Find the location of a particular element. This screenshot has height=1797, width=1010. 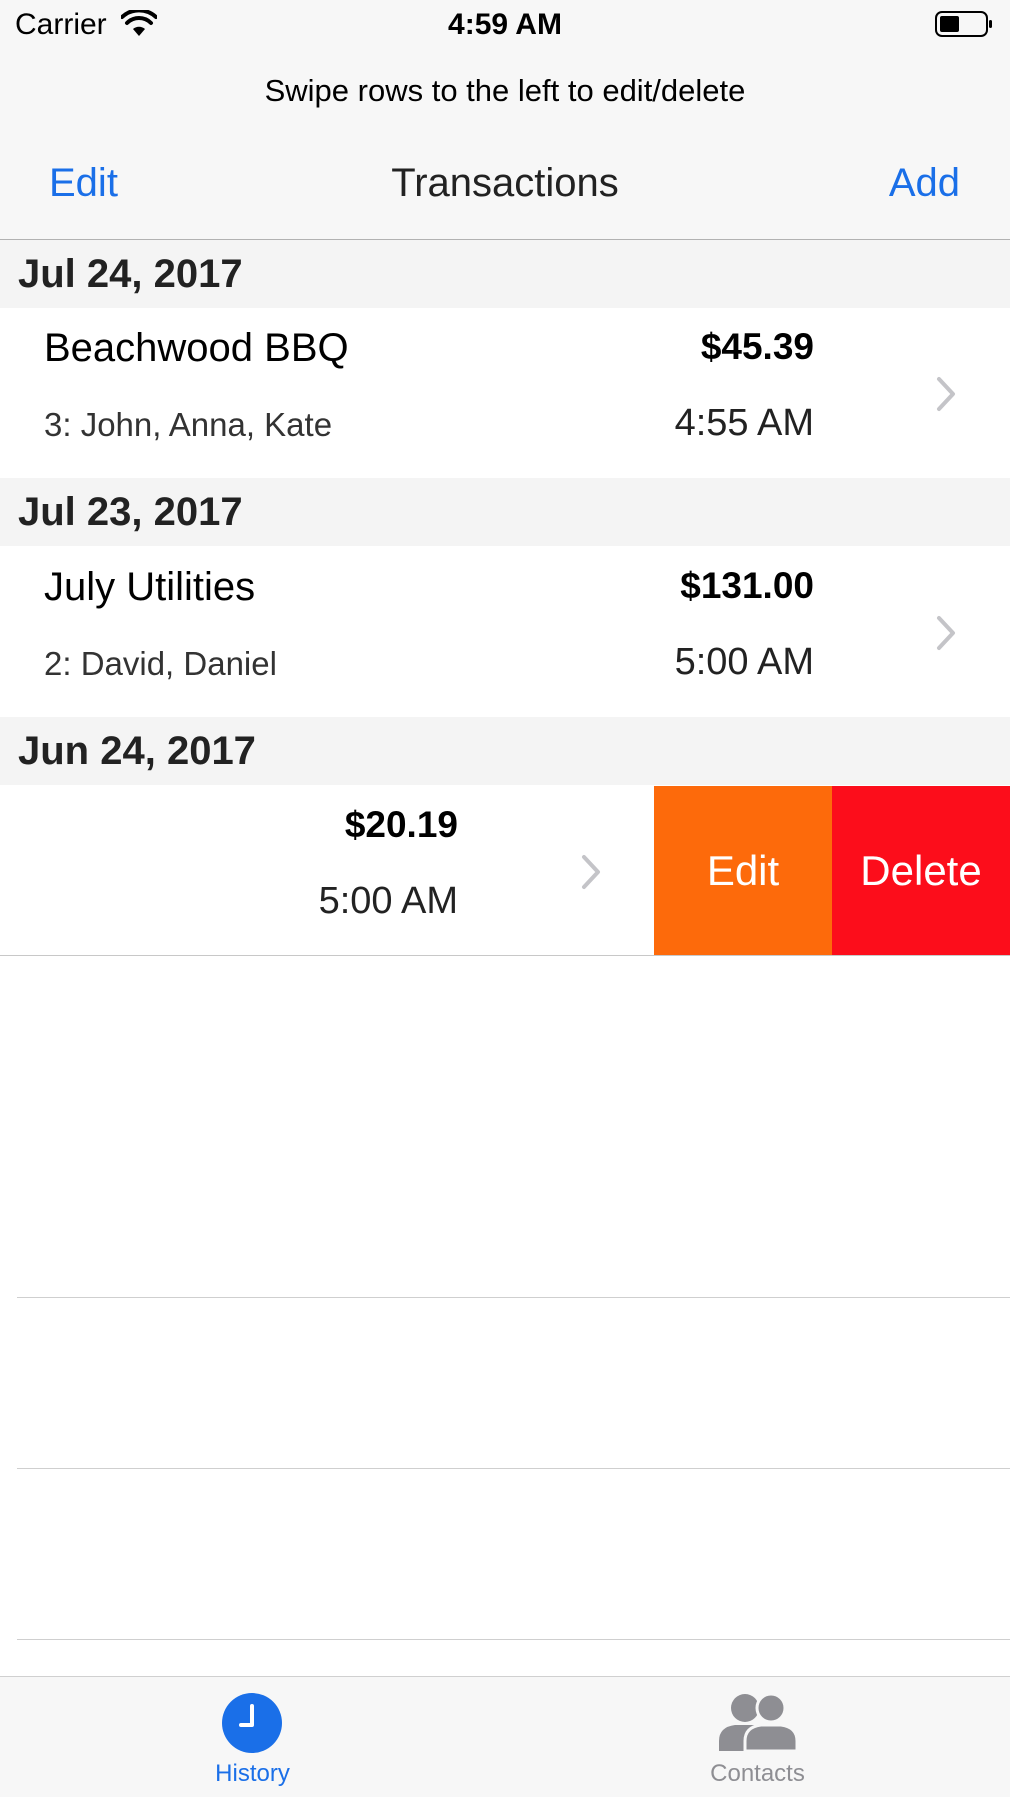

section-date: Jun 24, 2017 is located at coordinates (137, 751).